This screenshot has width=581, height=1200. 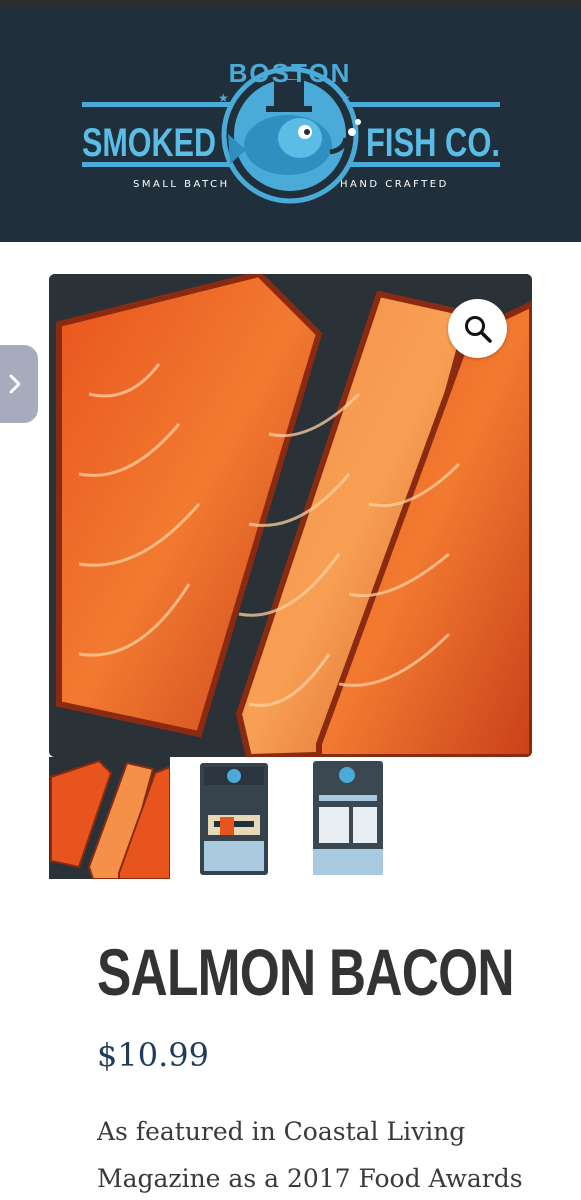 I want to click on status-bar-strip, so click(x=290, y=5).